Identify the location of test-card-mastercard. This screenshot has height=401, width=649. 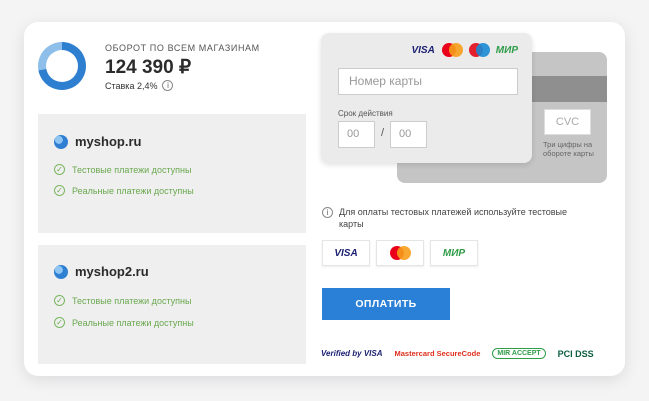
(400, 253).